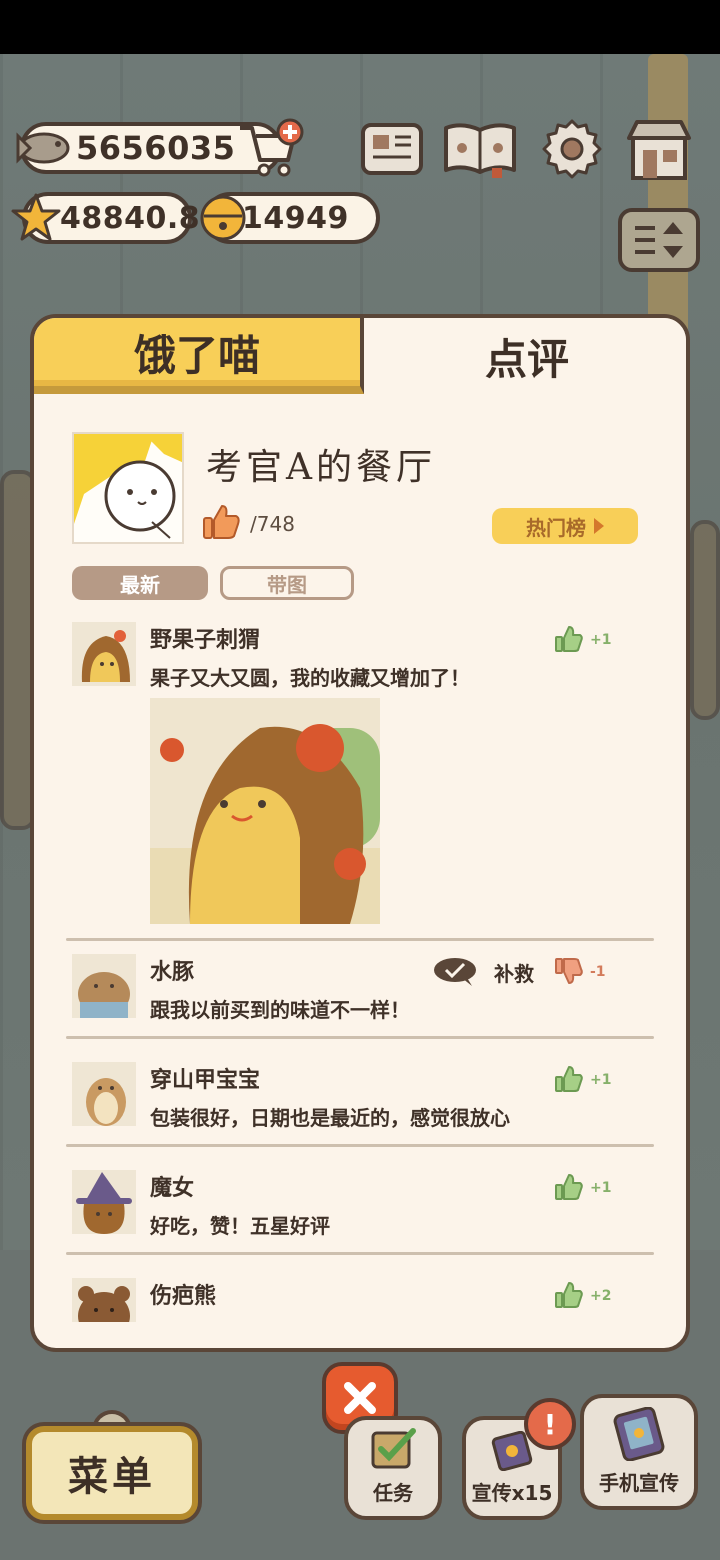  I want to click on reviewer-name: 魔女, so click(172, 1188).